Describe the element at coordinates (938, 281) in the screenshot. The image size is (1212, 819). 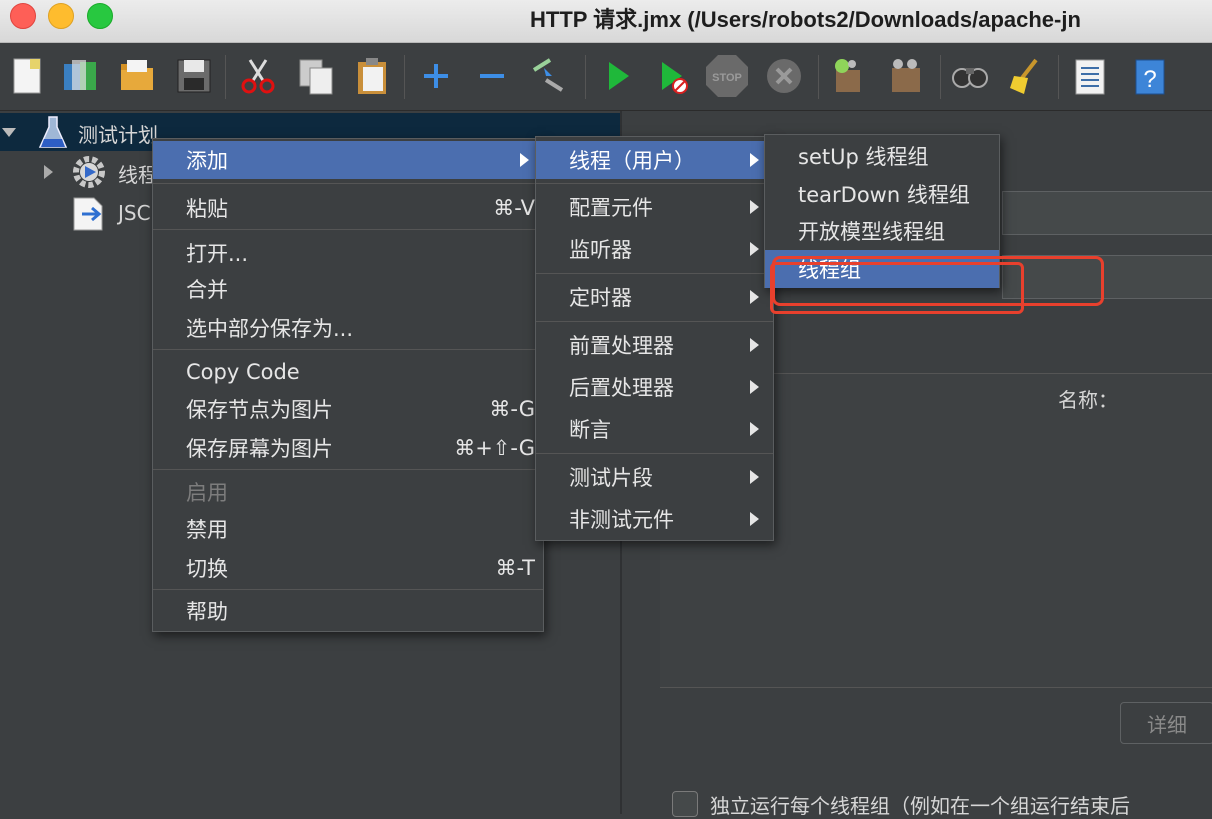
I see `annotation-highlight-box-outer` at that location.